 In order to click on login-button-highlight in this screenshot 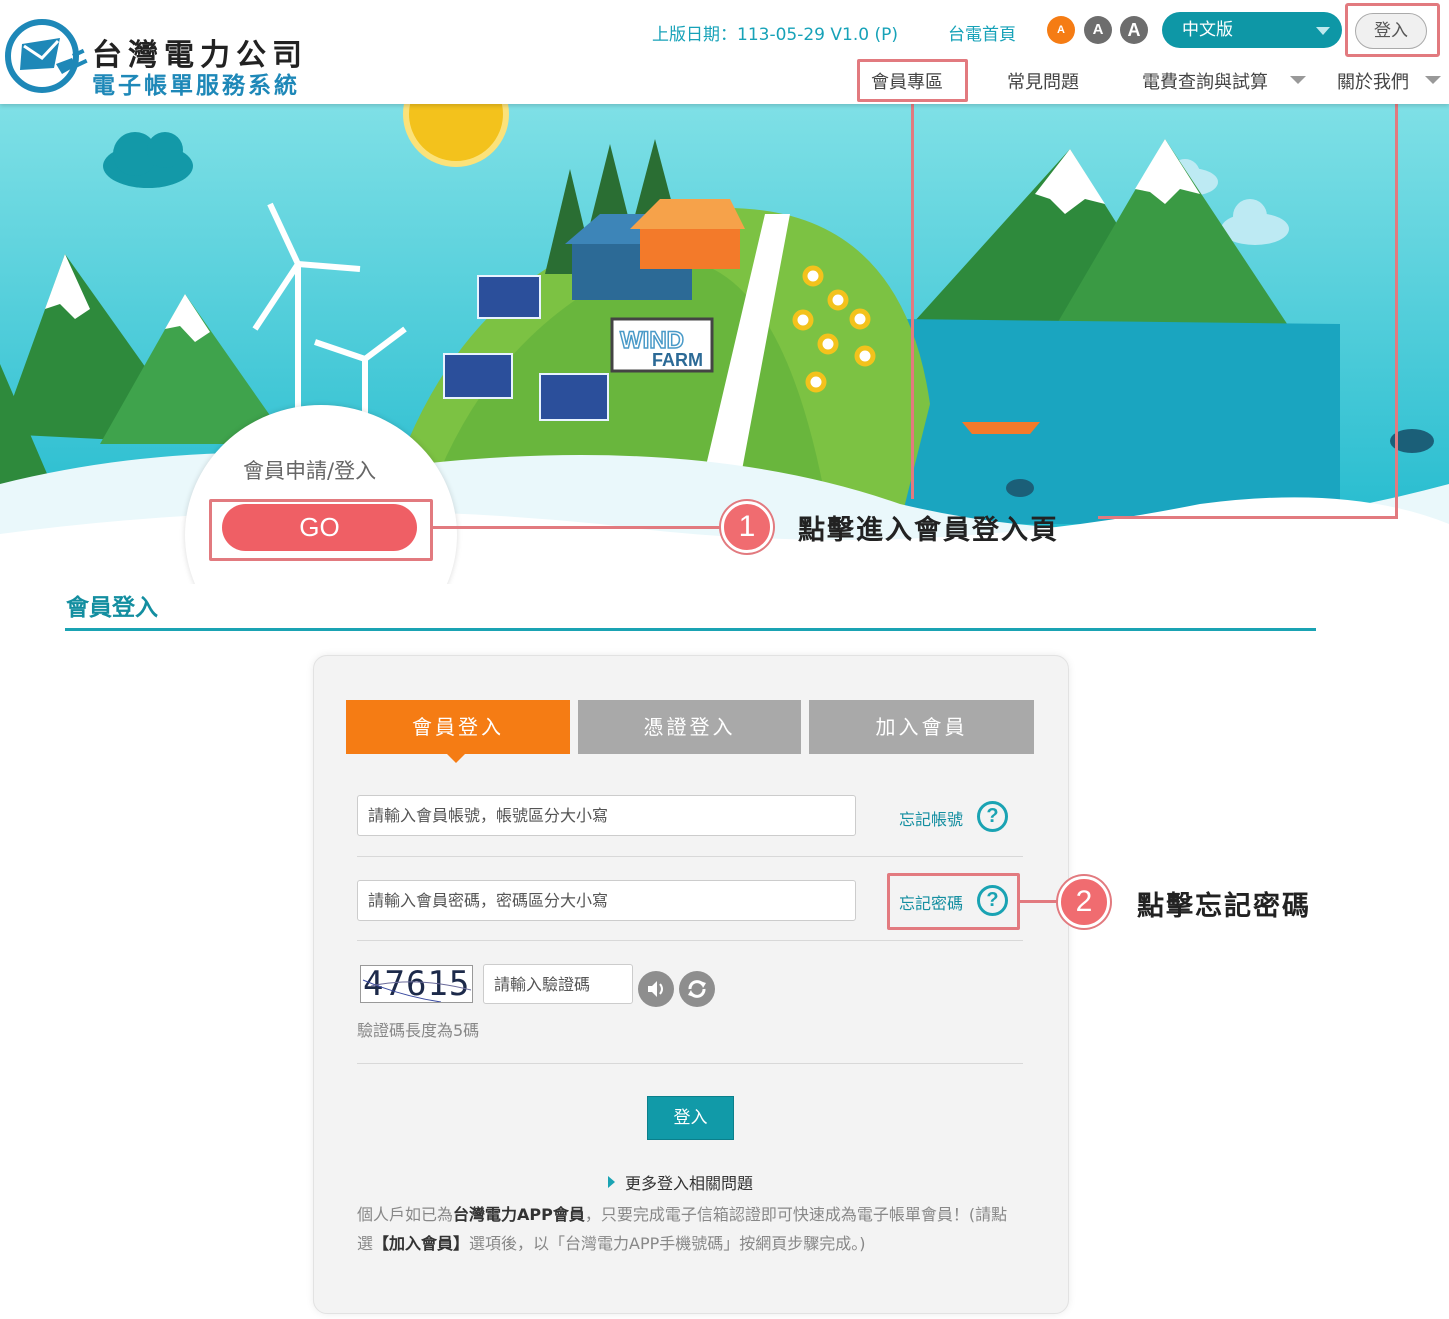, I will do `click(1392, 30)`.